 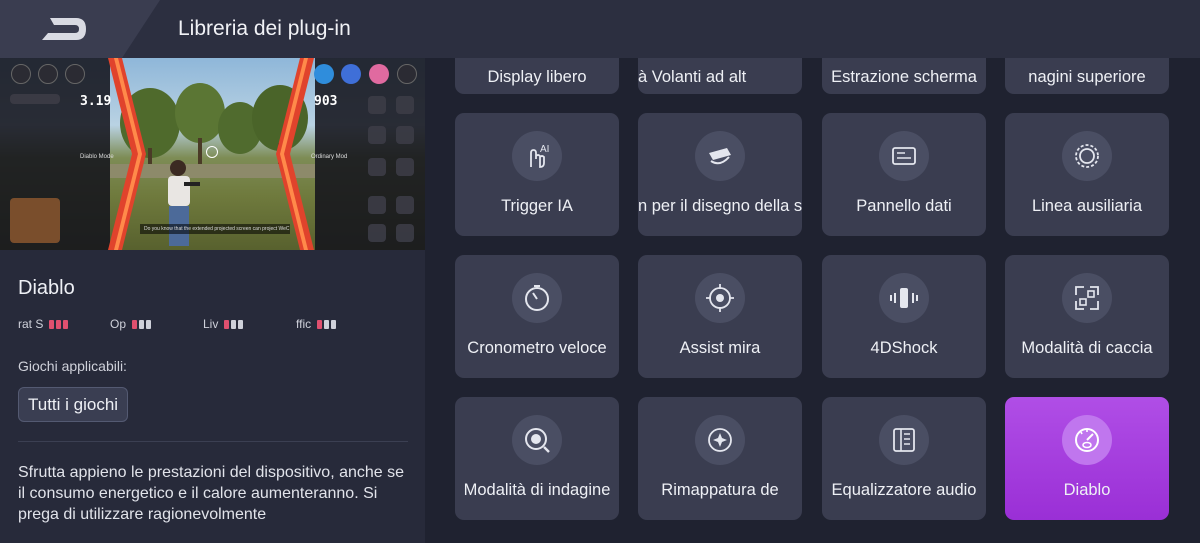 I want to click on plugin-card-label: Pannello dati, so click(x=904, y=206).